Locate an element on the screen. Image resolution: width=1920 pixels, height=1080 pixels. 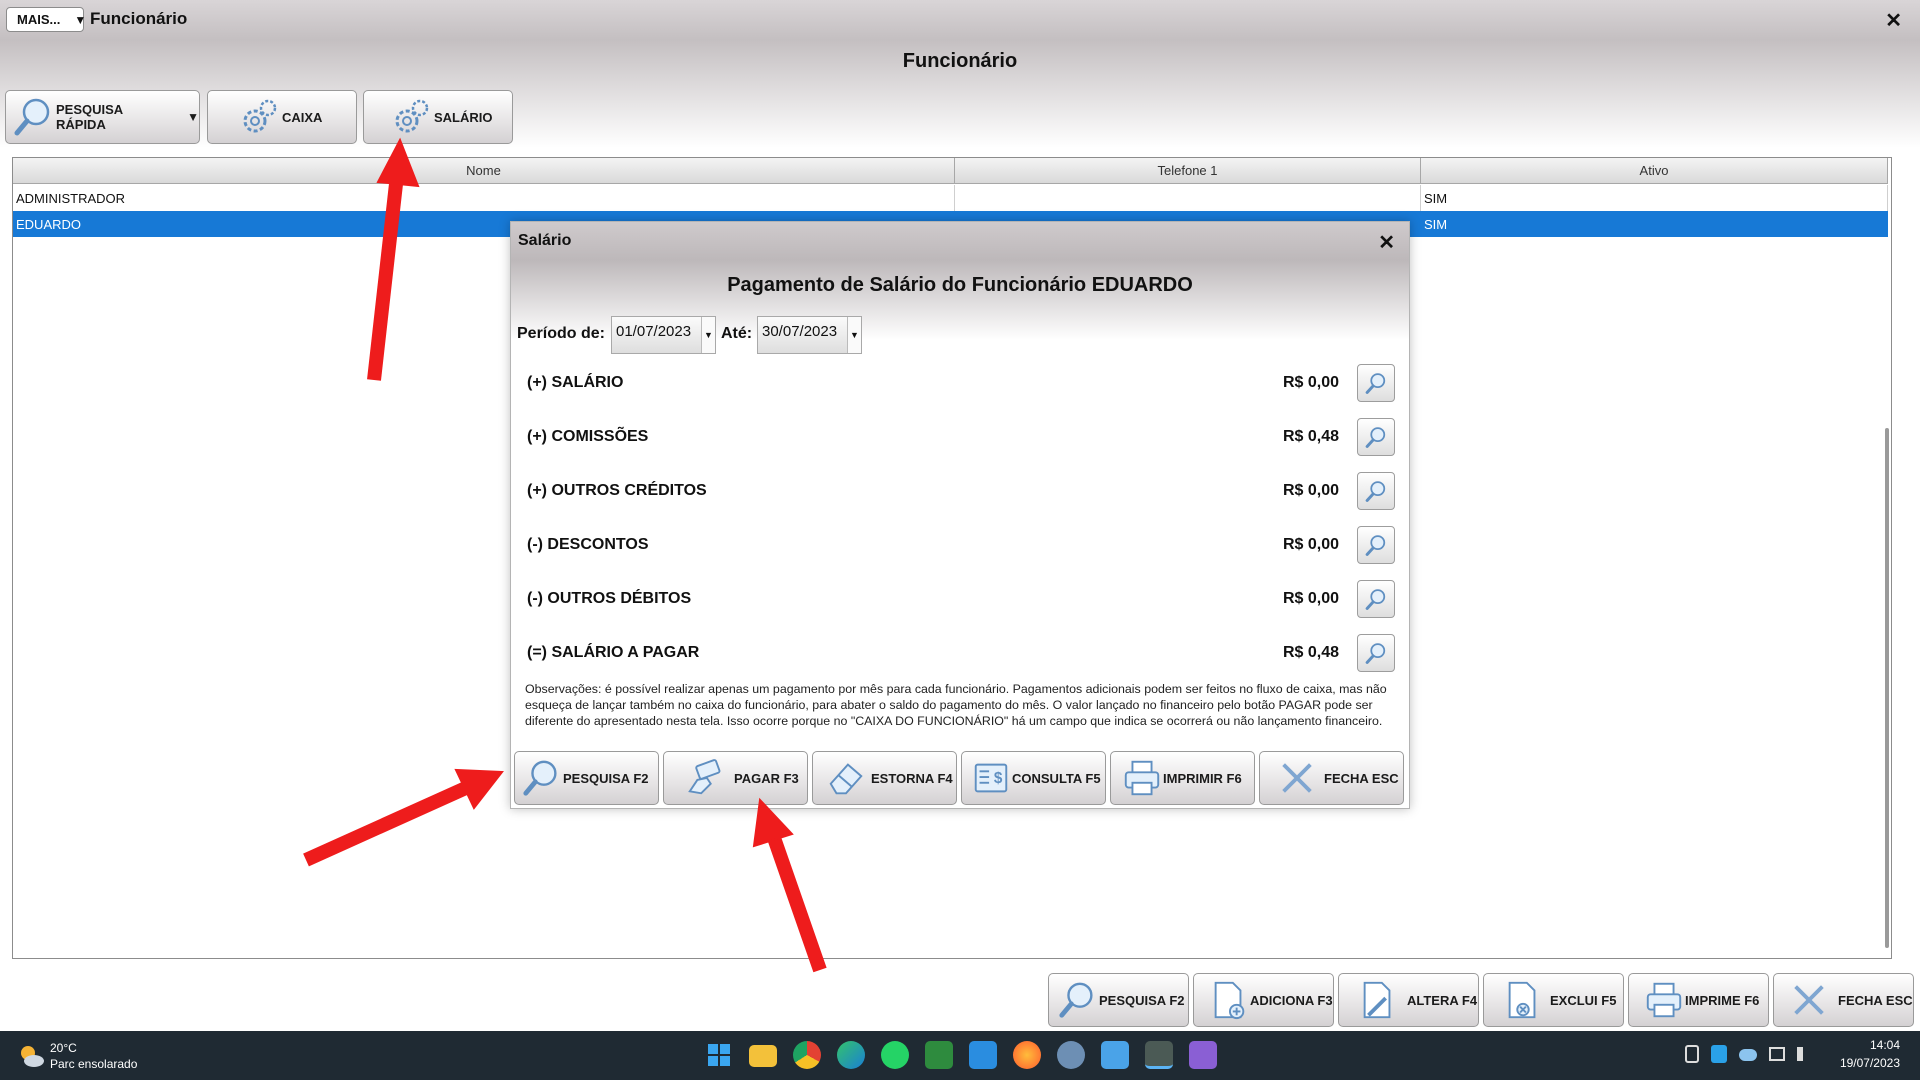
altera-button: ALTERA F4 is located at coordinates (1408, 1000).